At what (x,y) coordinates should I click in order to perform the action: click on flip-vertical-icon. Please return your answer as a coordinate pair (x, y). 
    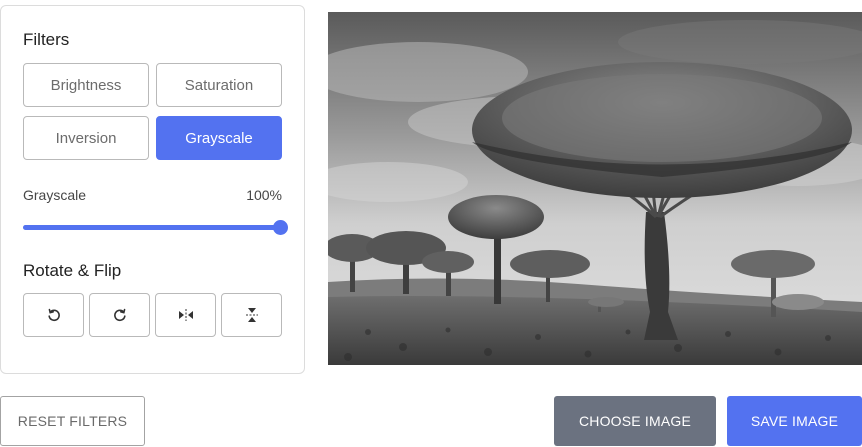
    Looking at the image, I should click on (252, 315).